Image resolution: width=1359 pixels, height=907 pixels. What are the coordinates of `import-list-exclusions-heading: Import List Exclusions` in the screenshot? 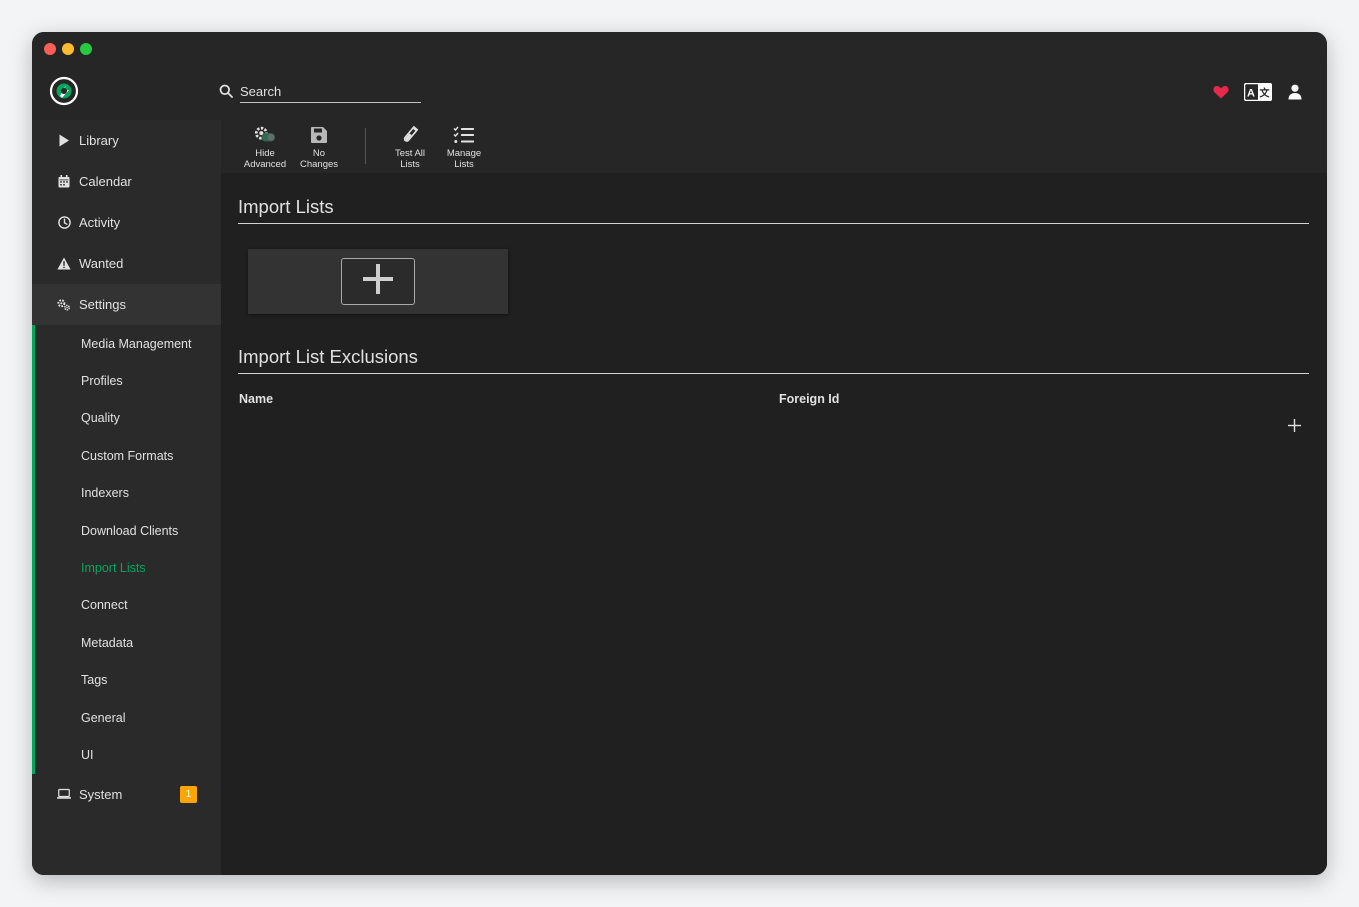 It's located at (773, 360).